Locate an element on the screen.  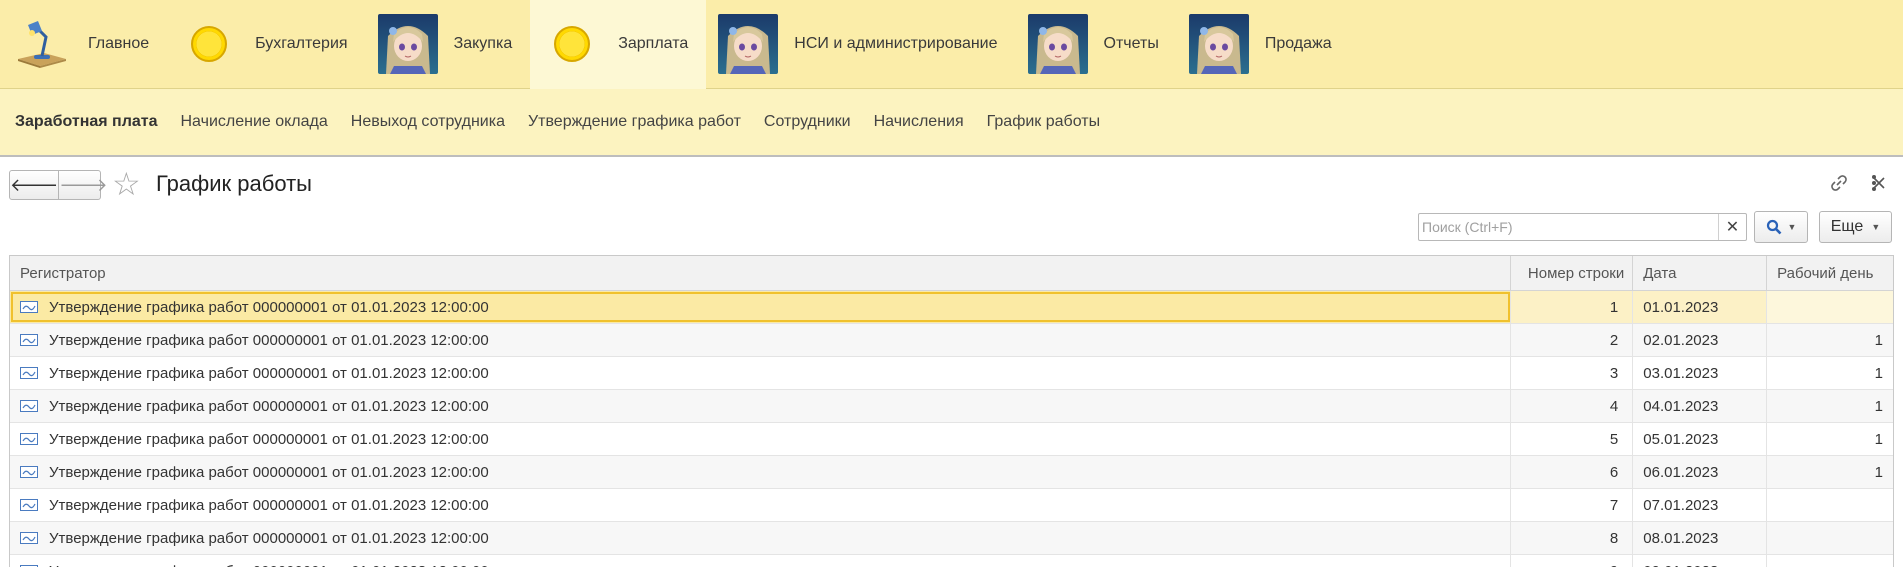
cell-line-number: 1 is located at coordinates (1572, 307).